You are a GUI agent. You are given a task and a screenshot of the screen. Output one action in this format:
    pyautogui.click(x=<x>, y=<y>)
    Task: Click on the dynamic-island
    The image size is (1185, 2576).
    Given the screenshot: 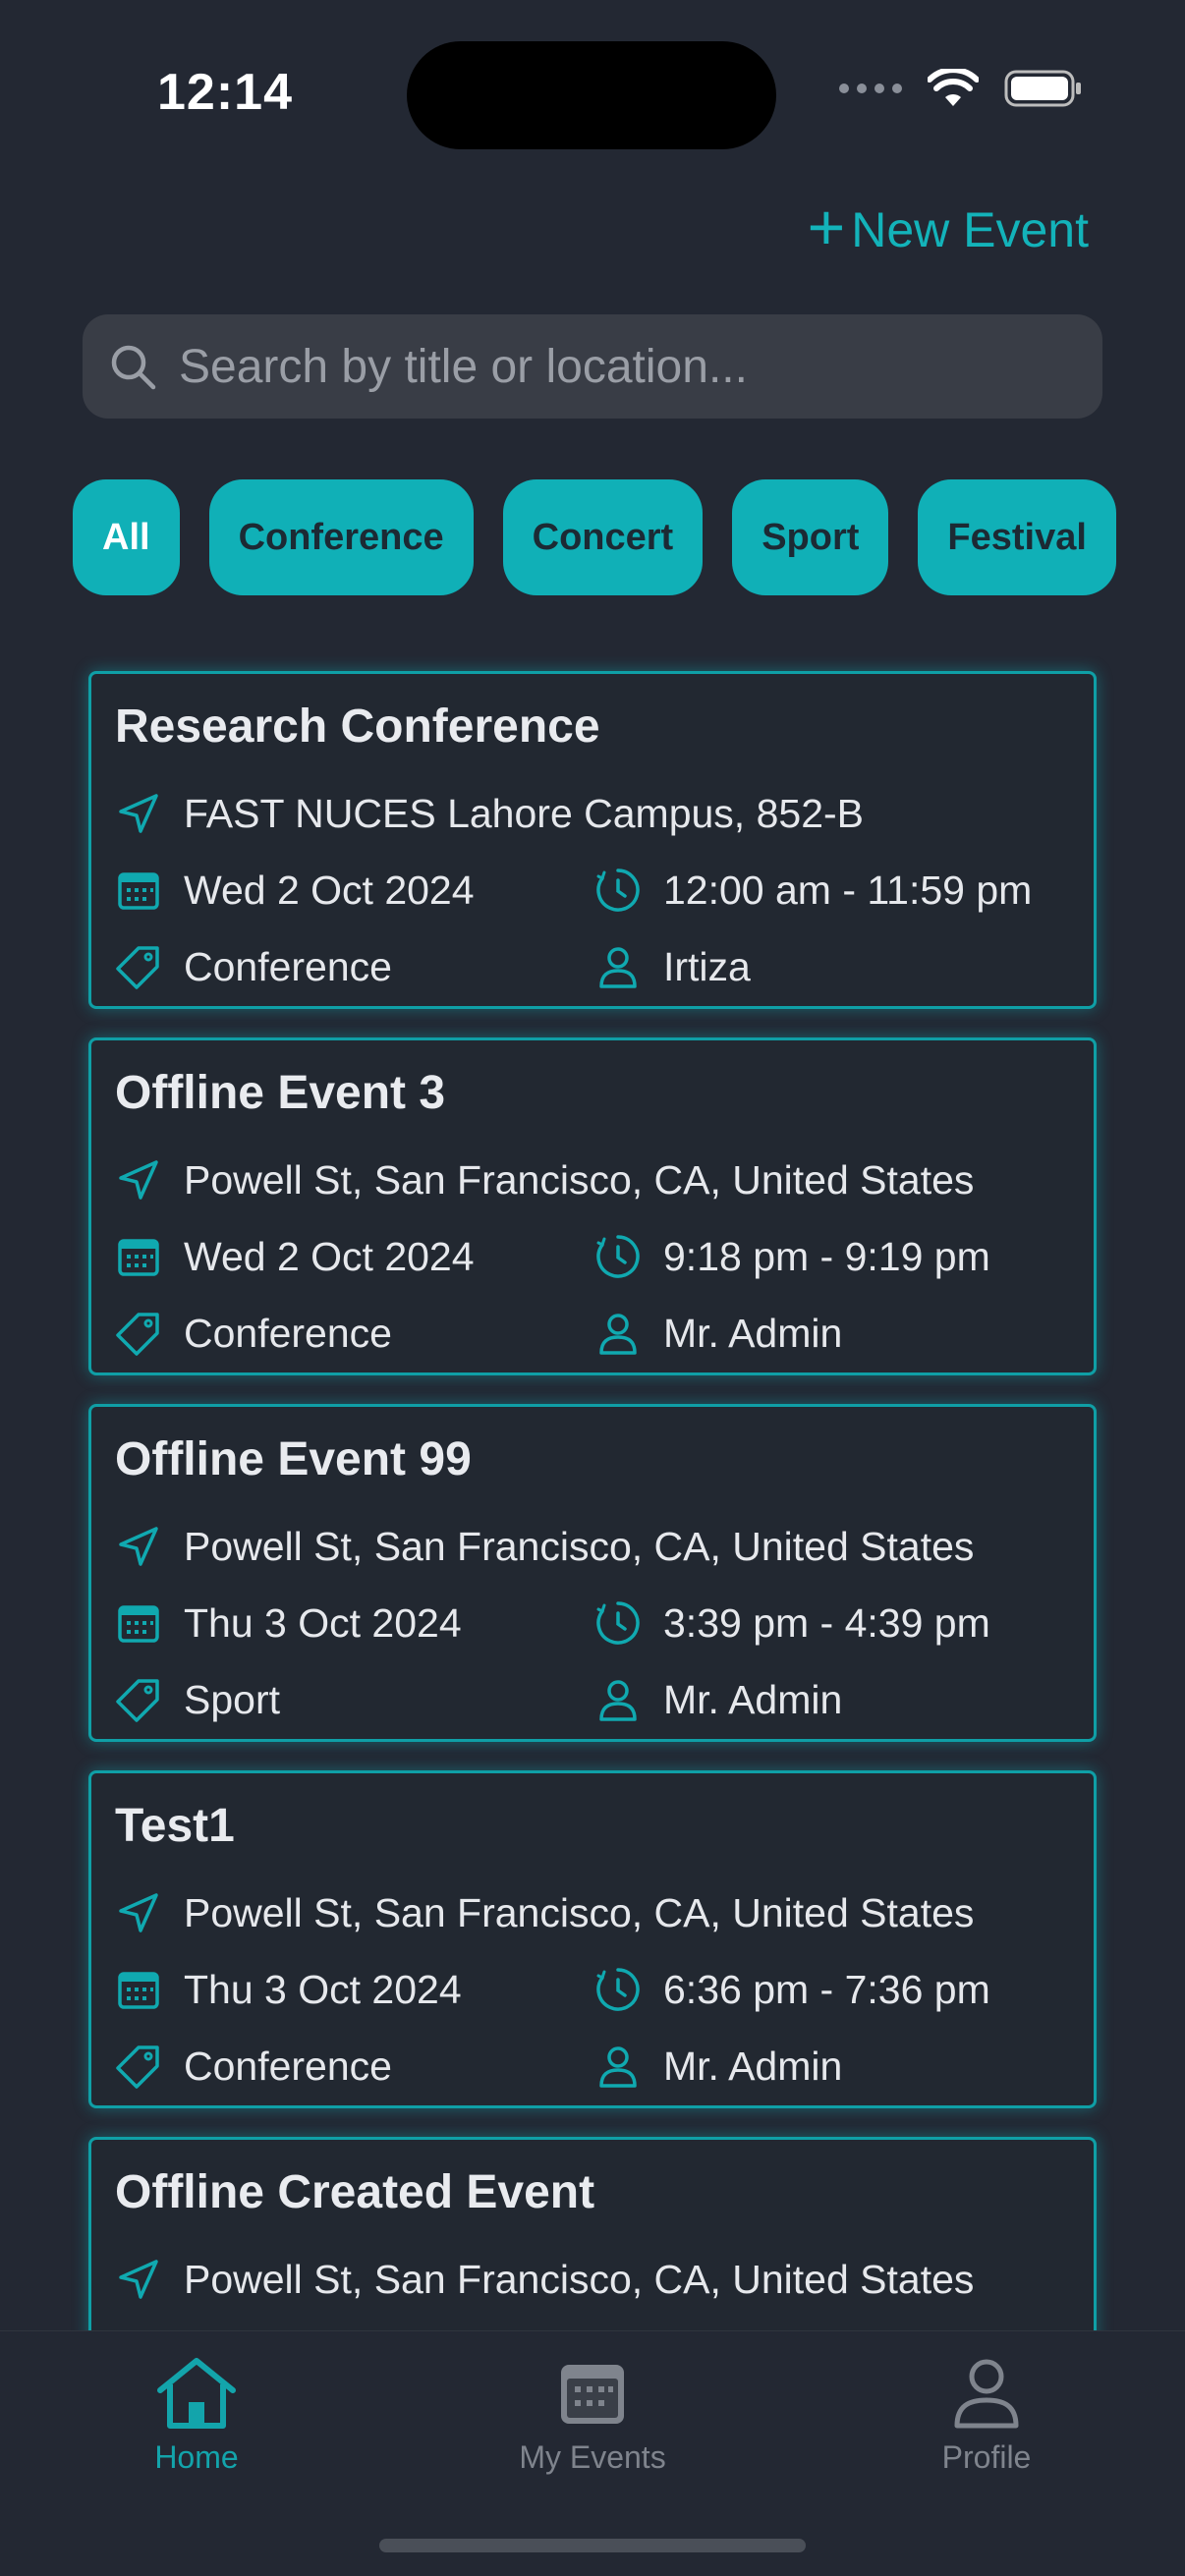 What is the action you would take?
    pyautogui.click(x=592, y=95)
    